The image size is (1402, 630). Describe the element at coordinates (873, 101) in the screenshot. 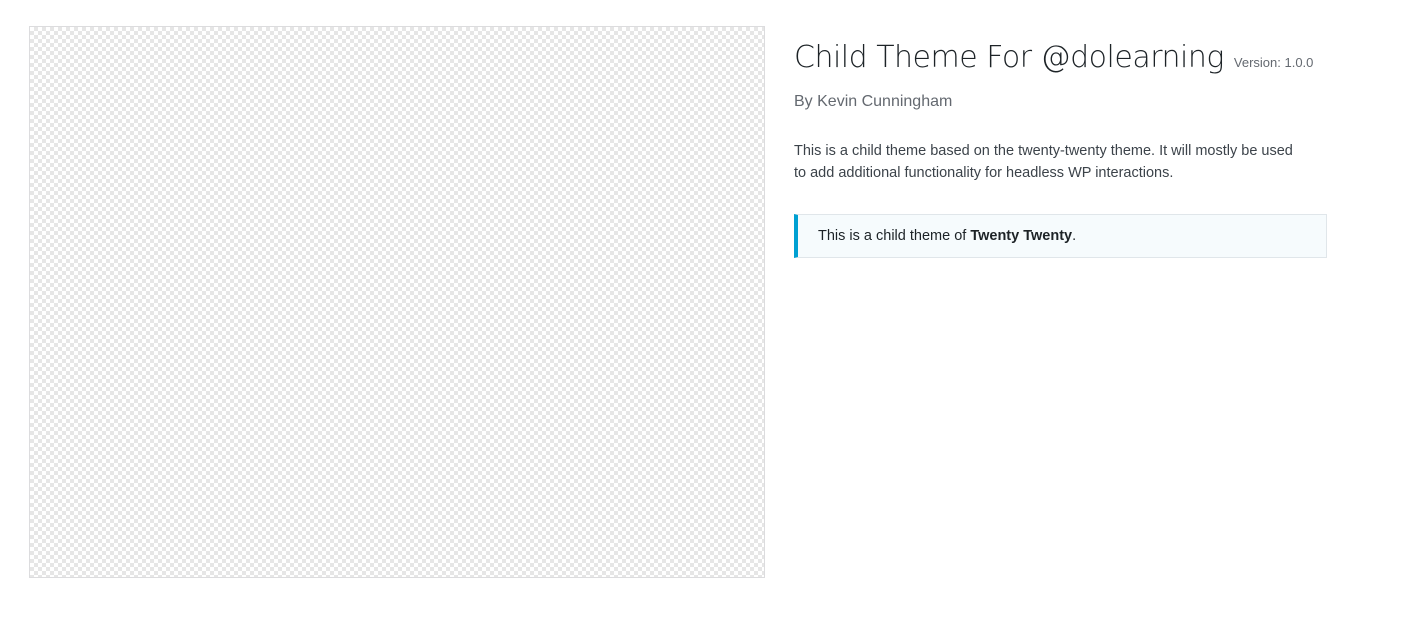

I see `theme-author: By Kevin Cunningham` at that location.